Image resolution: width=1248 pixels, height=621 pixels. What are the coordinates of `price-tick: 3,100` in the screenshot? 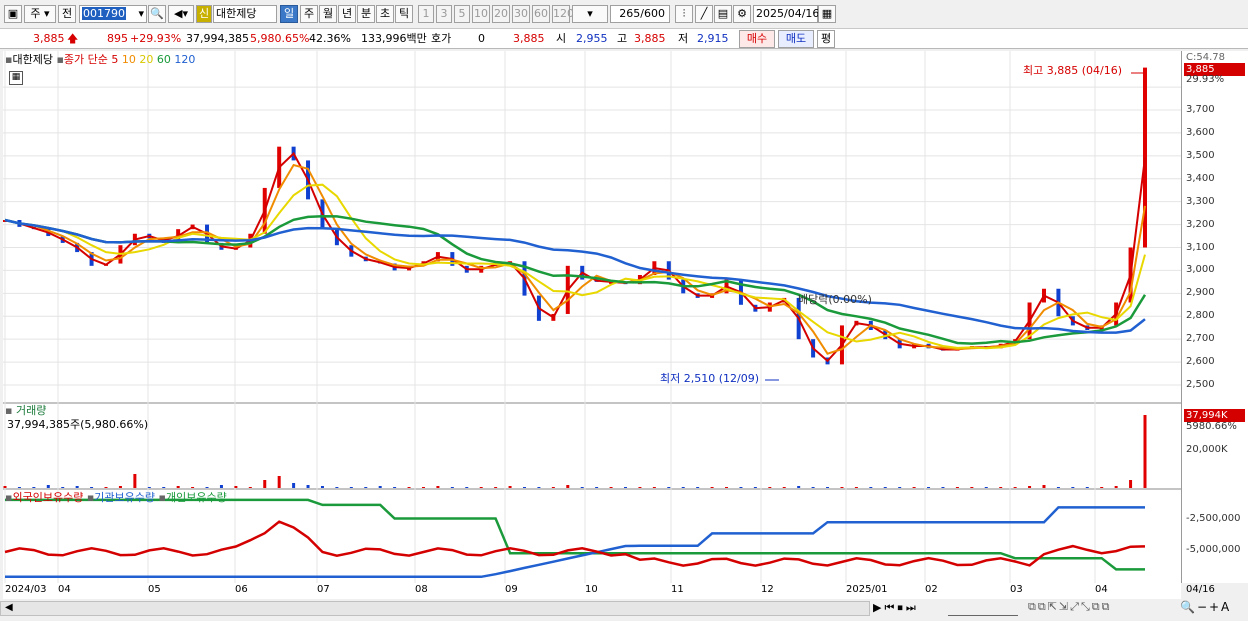 It's located at (1200, 247).